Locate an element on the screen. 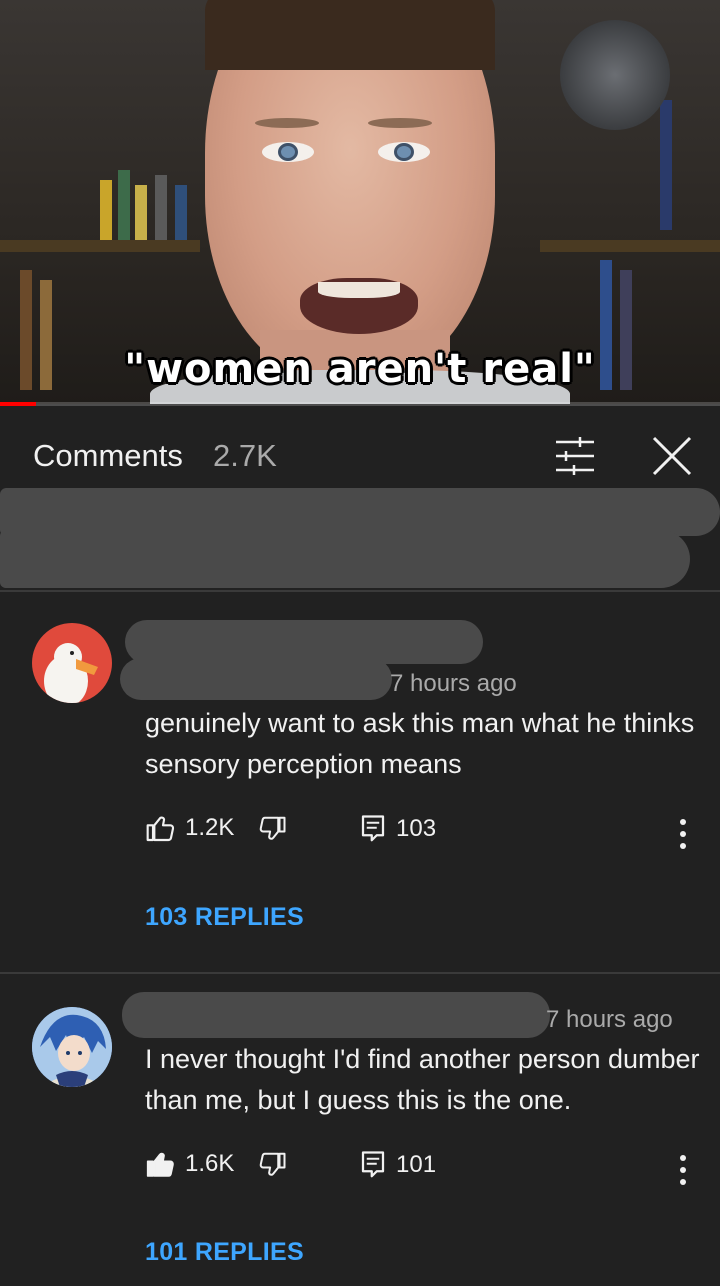 The height and width of the screenshot is (1286, 720). view-replies-link: 101 REPLIES is located at coordinates (224, 1252).